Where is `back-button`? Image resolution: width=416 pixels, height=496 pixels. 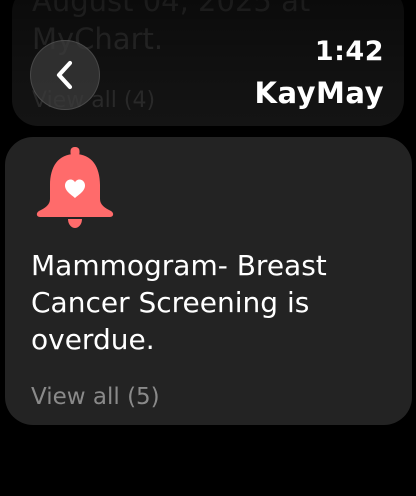
back-button is located at coordinates (65, 75).